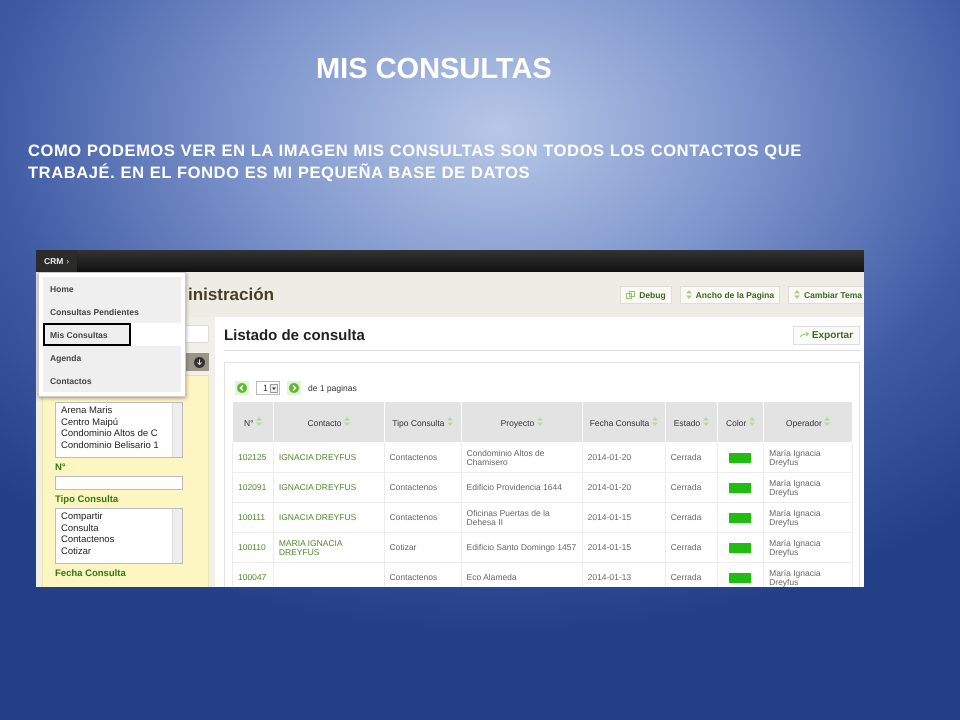 The width and height of the screenshot is (960, 720). I want to click on header-button: Ancho de la Pagina, so click(730, 295).